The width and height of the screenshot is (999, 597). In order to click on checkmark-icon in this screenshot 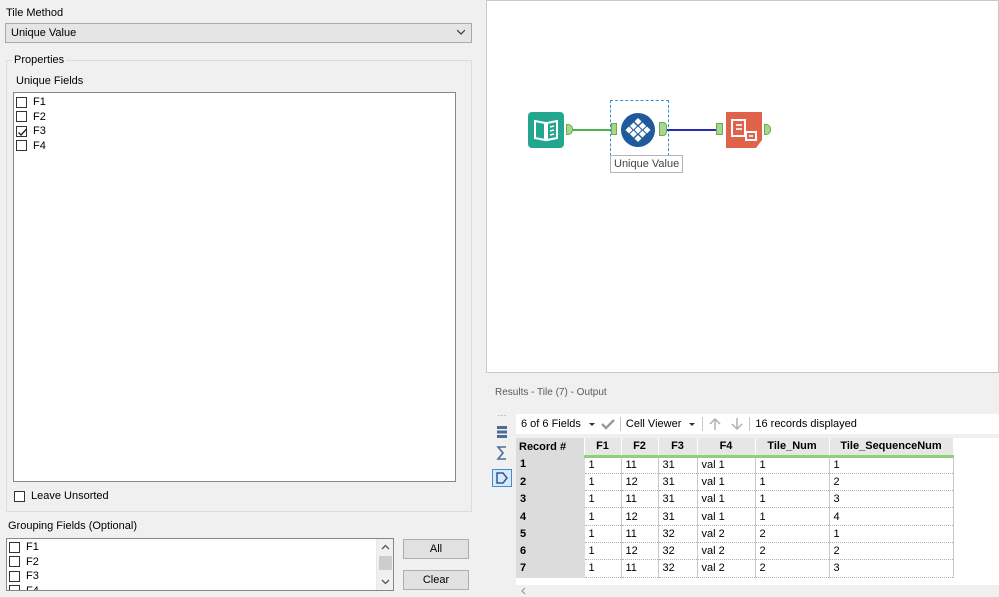, I will do `click(608, 424)`.